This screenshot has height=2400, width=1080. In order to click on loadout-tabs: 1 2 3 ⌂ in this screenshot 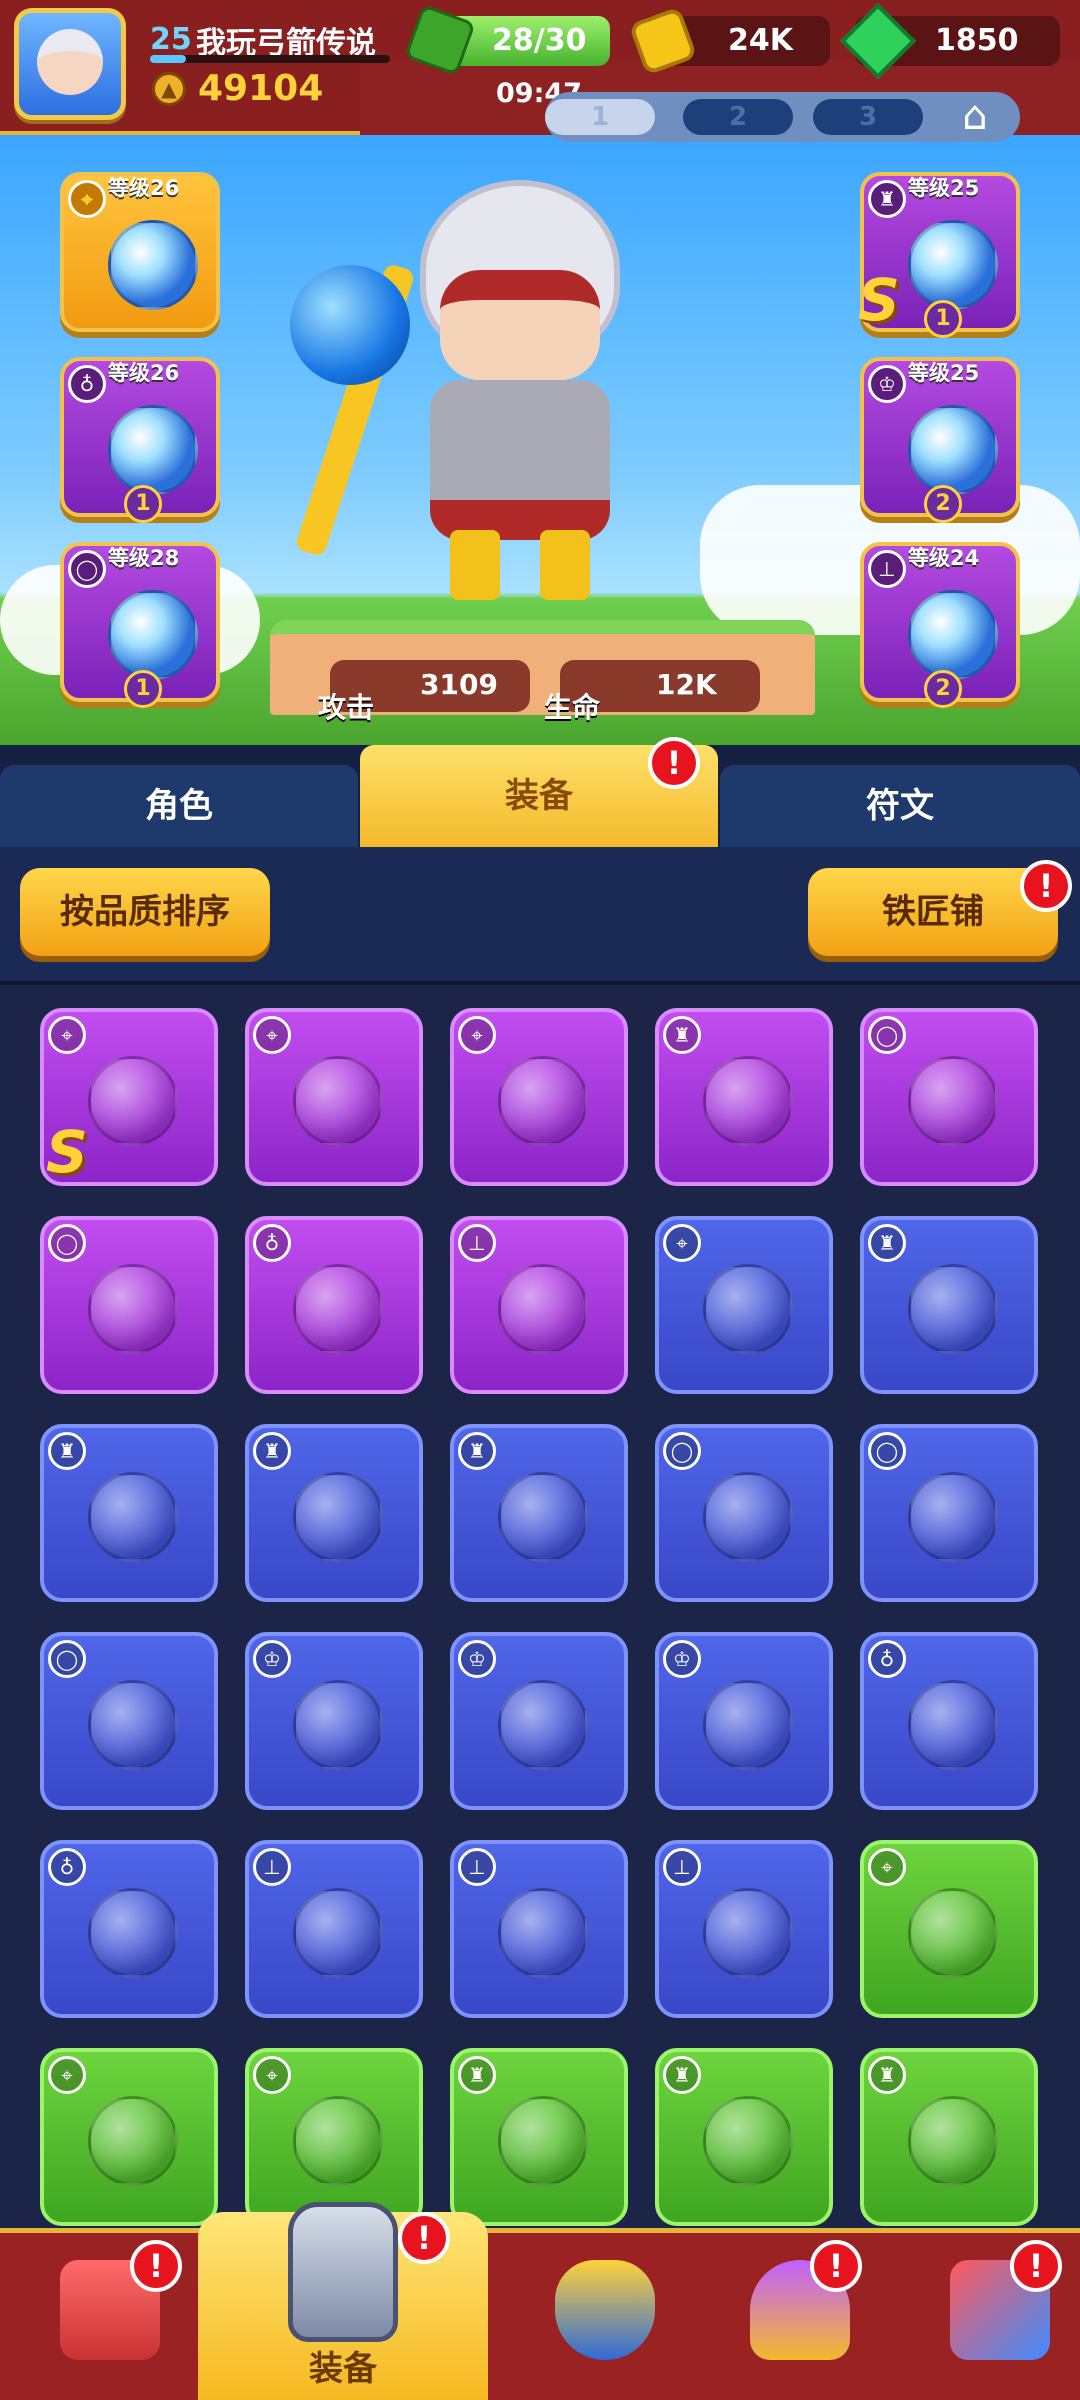, I will do `click(782, 117)`.